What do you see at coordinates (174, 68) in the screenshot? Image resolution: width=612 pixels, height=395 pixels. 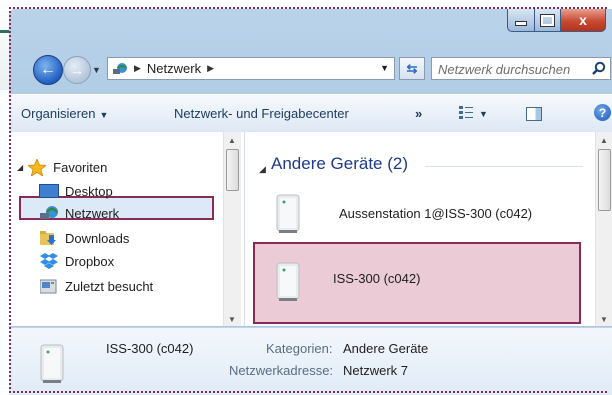 I see `breadcrumb-netzwerk: Netzwerk` at bounding box center [174, 68].